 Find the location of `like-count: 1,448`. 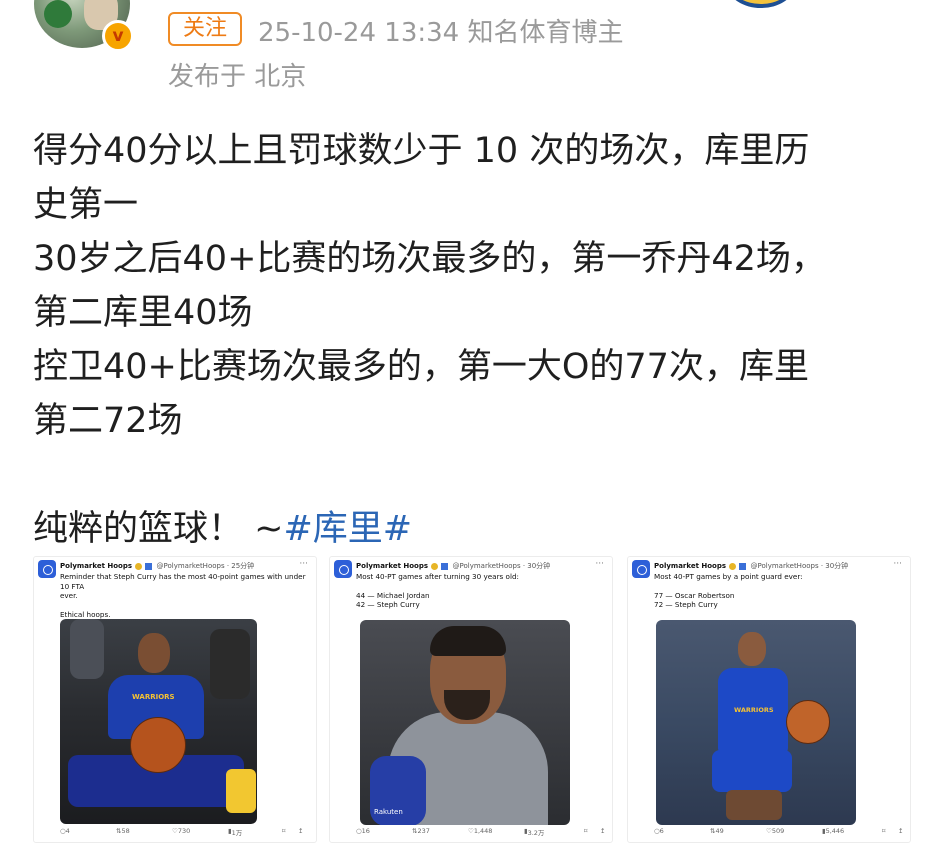

like-count: 1,448 is located at coordinates (483, 831).